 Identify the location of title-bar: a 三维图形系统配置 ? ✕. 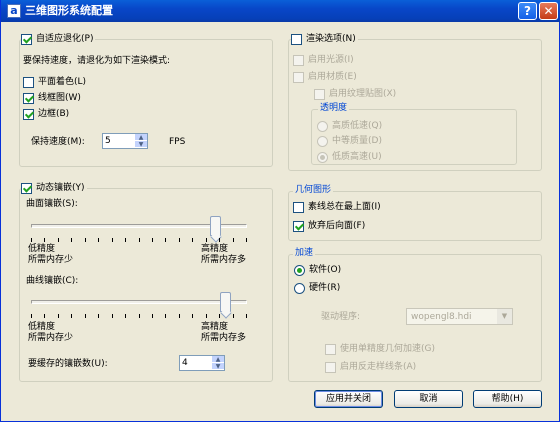
(280, 11).